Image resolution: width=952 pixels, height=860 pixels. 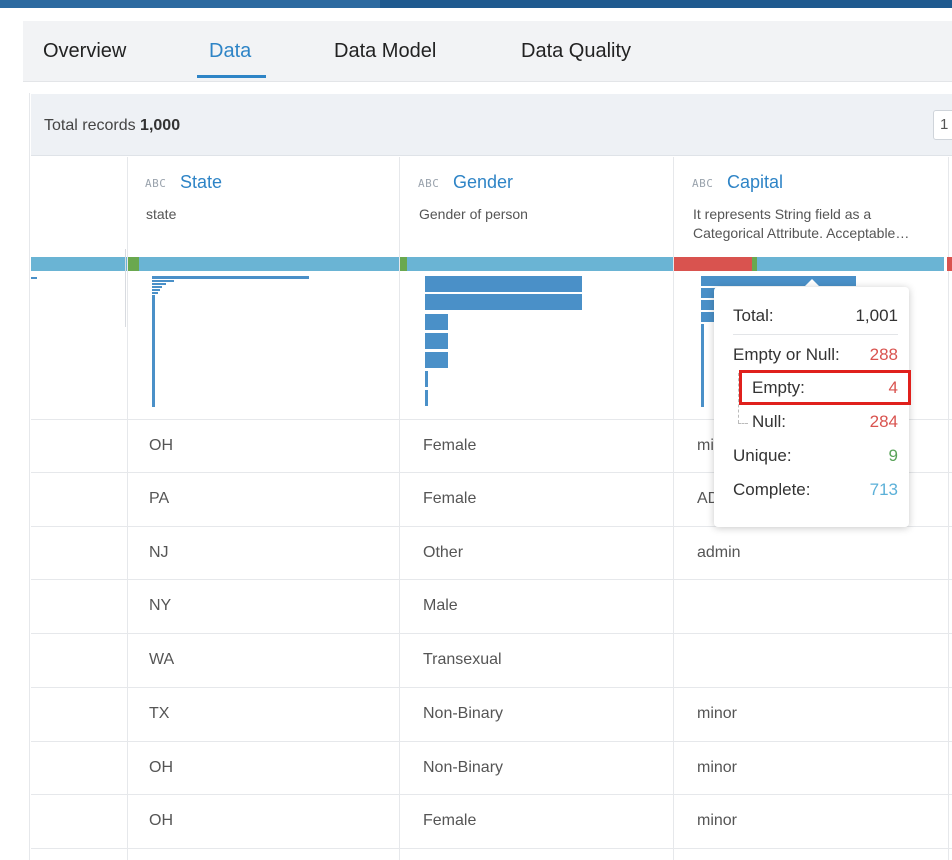 I want to click on cell-capital: admin, so click(x=719, y=553).